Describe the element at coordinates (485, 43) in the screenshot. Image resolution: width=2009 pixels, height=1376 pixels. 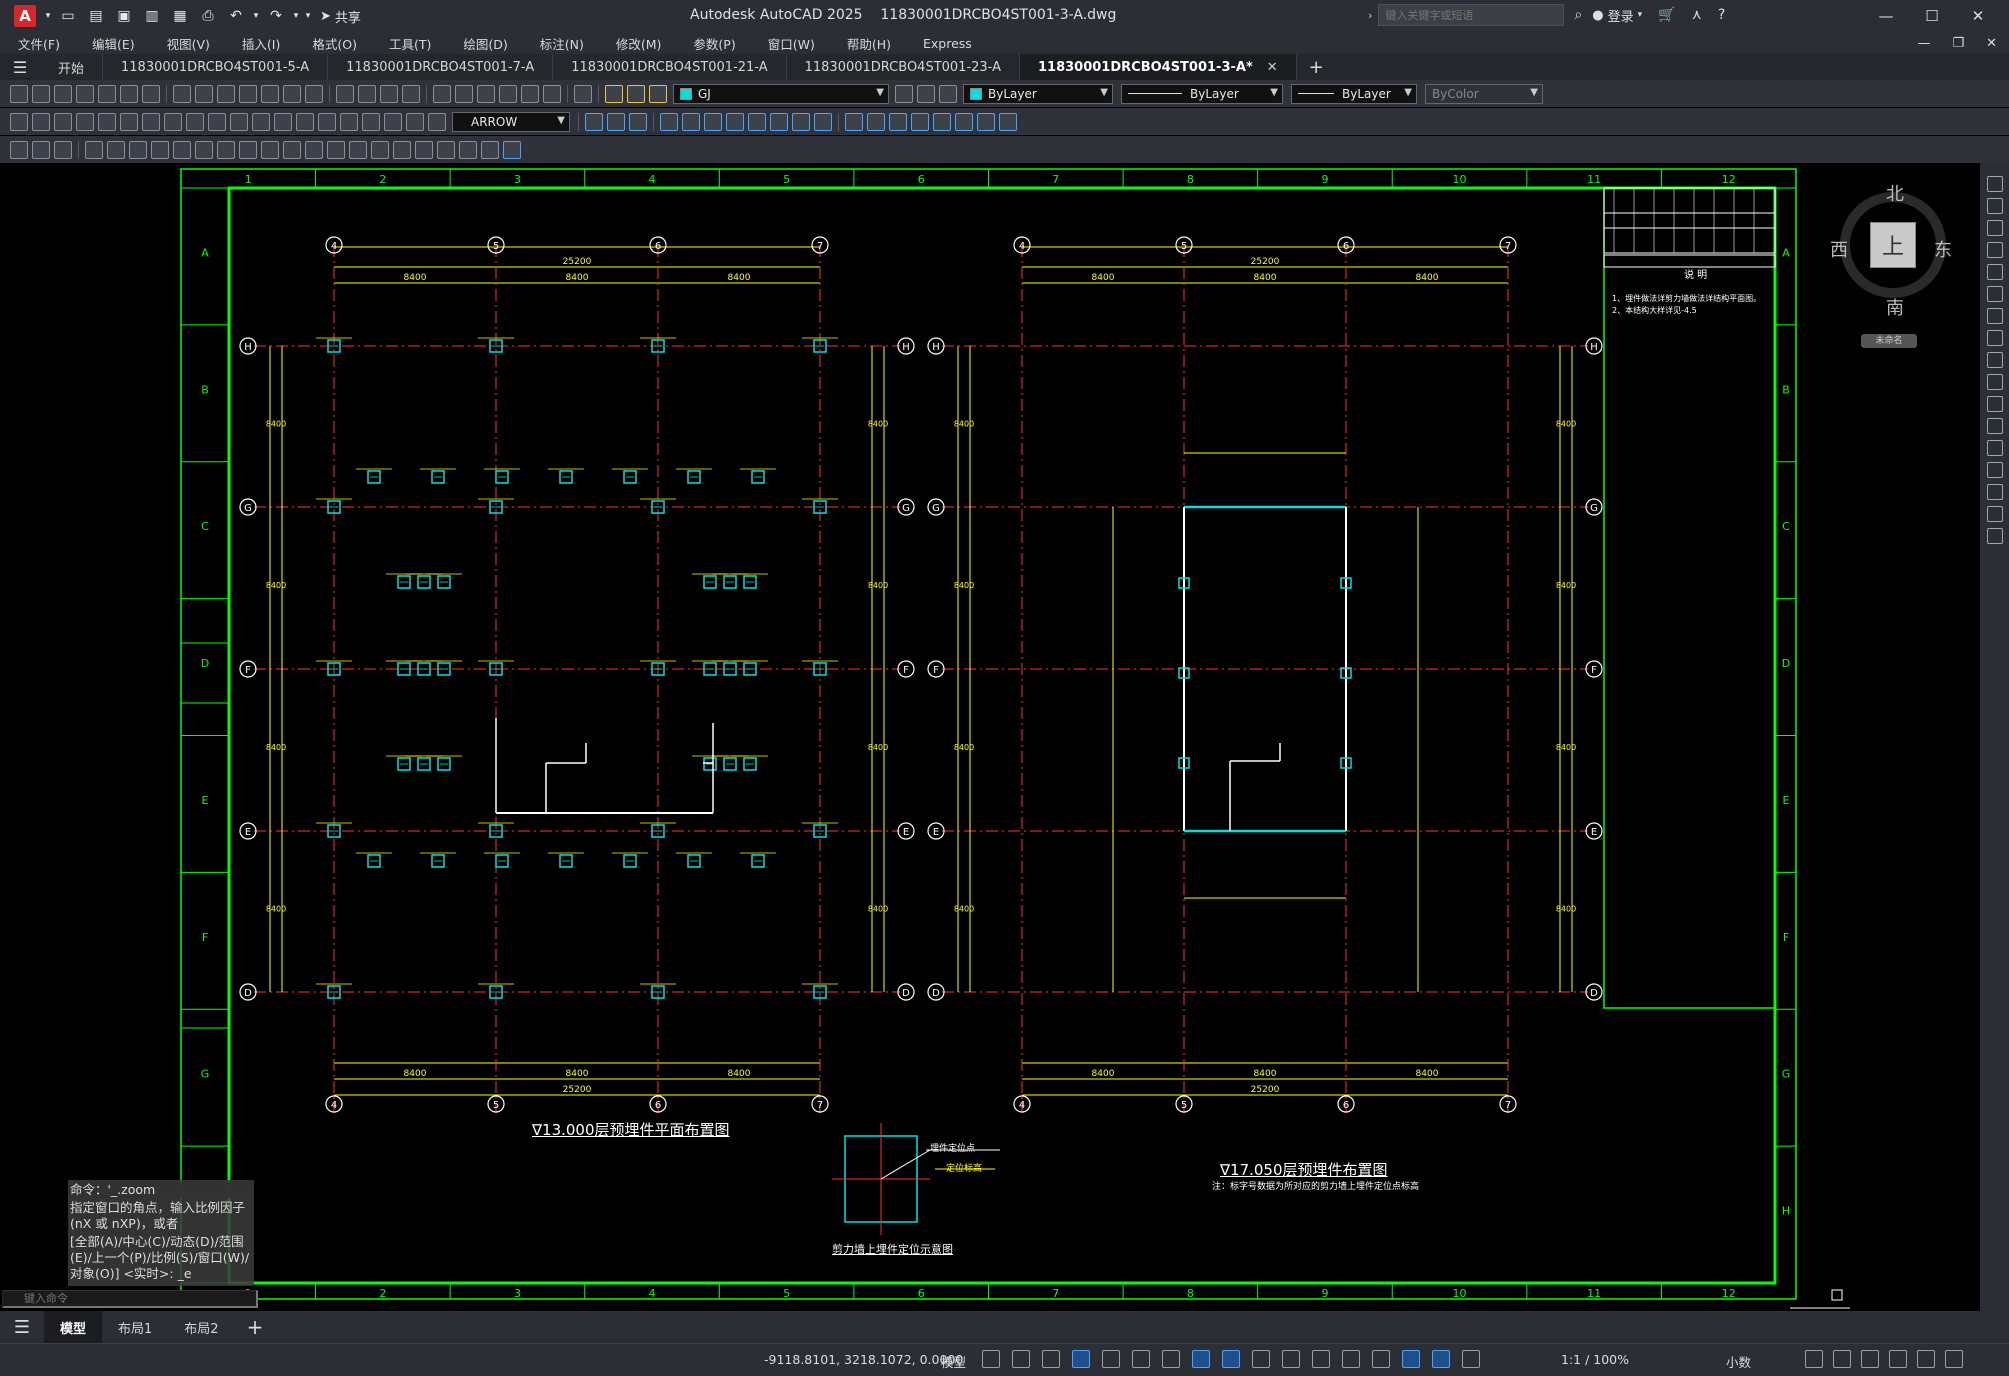
I see `menu-draw: 绘图(D)` at that location.